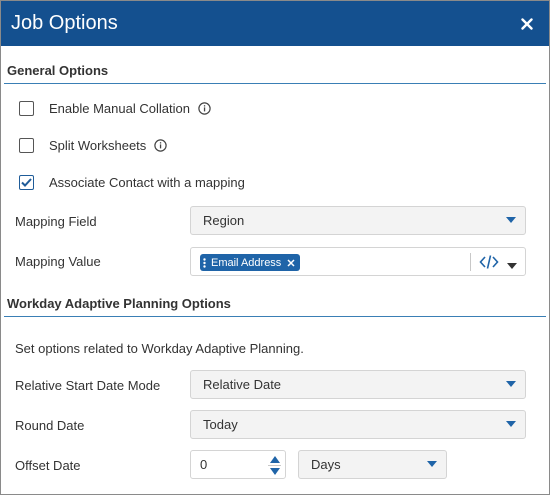  I want to click on round-date-label: Round Date, so click(50, 425).